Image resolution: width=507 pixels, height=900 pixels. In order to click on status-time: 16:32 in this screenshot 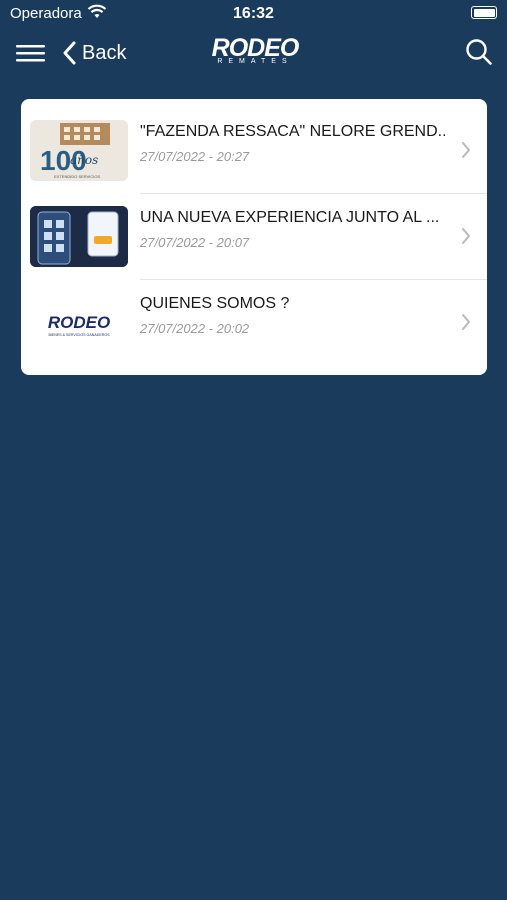, I will do `click(253, 13)`.